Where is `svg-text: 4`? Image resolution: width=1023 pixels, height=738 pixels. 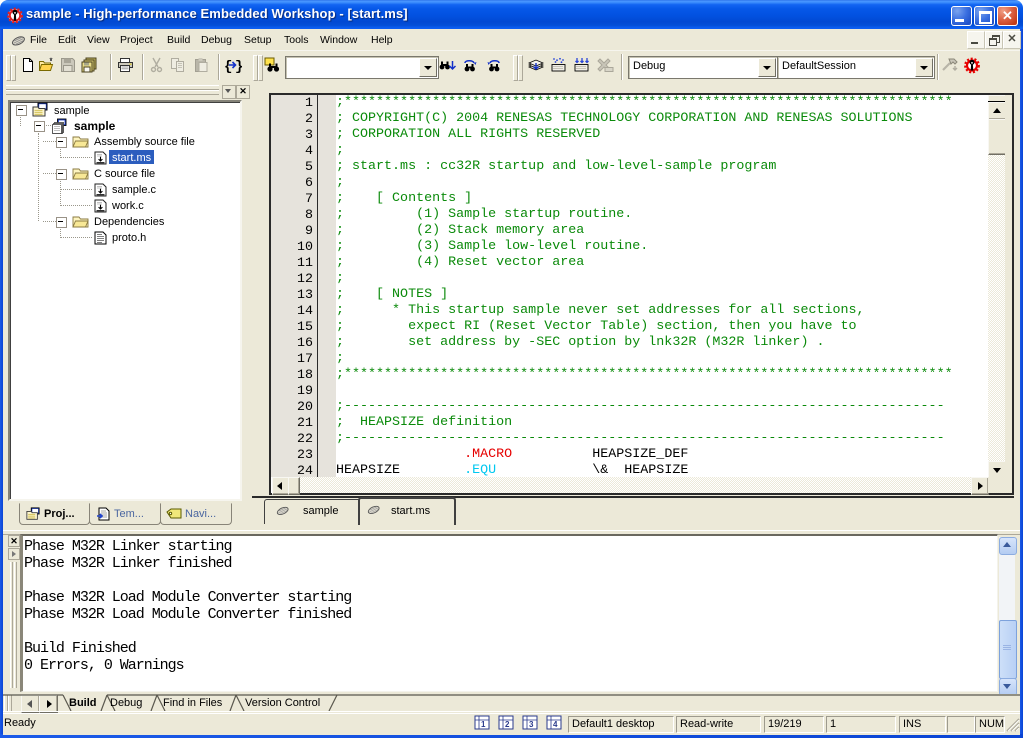 svg-text: 4 is located at coordinates (555, 724).